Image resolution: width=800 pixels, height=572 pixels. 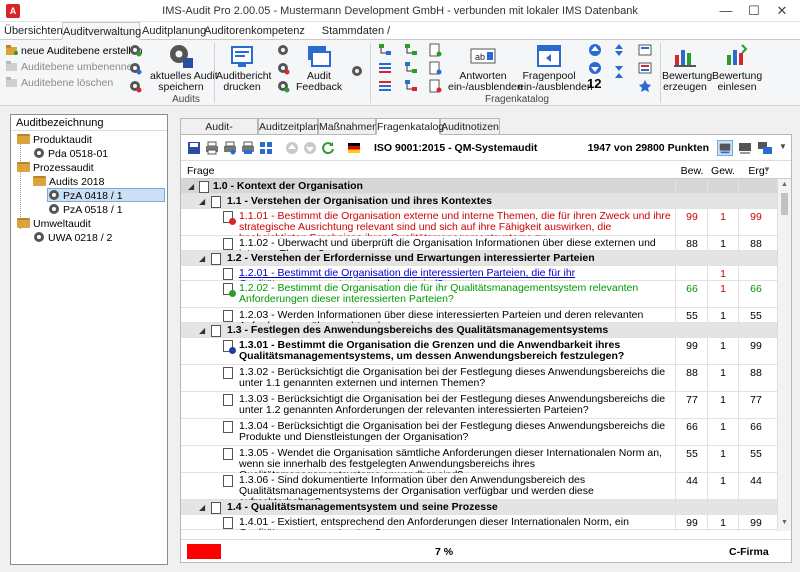 What do you see at coordinates (72, 238) in the screenshot?
I see `tree-node-uwa-0218-2: UWA 0218 / 2` at bounding box center [72, 238].